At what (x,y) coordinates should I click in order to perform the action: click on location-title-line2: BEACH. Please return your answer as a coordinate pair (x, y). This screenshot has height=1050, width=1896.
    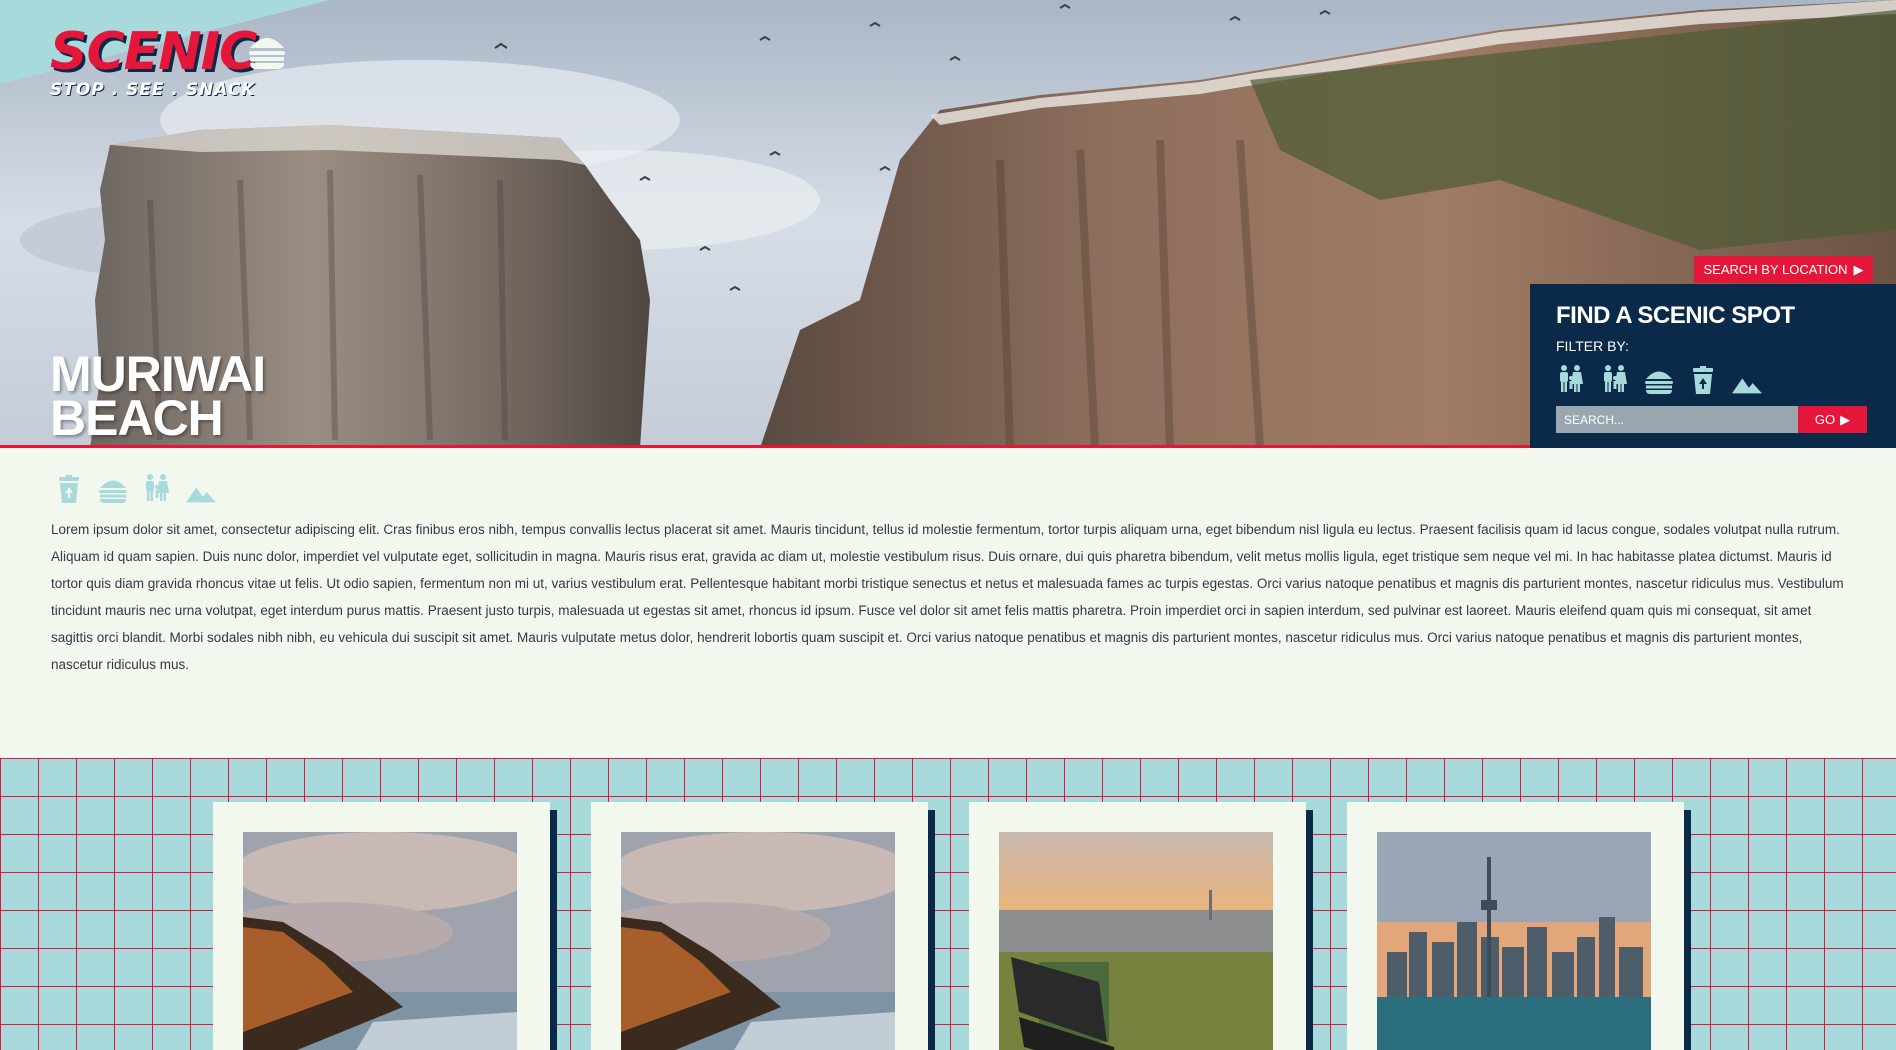
    Looking at the image, I should click on (137, 418).